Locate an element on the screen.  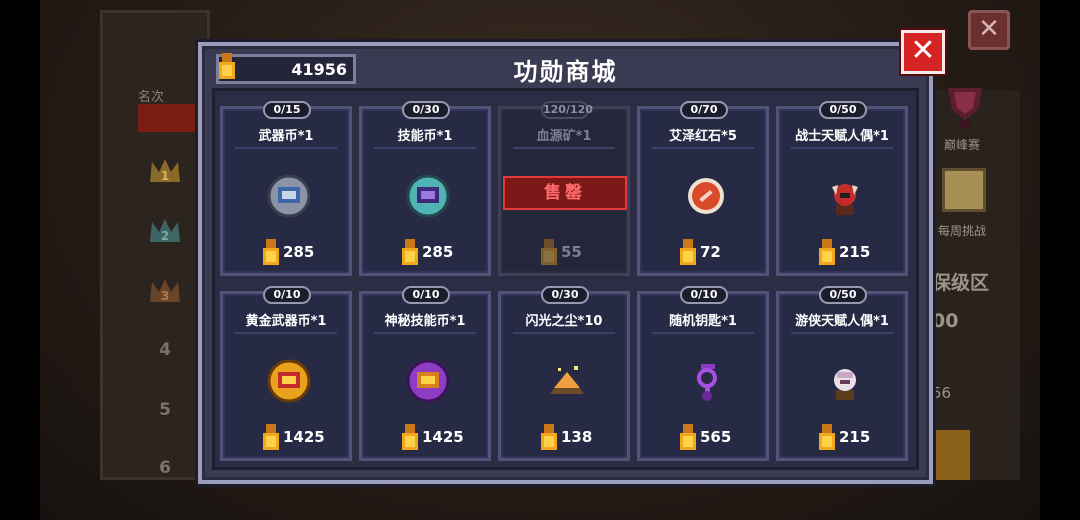
warrior-doll-icon is located at coordinates (845, 196).